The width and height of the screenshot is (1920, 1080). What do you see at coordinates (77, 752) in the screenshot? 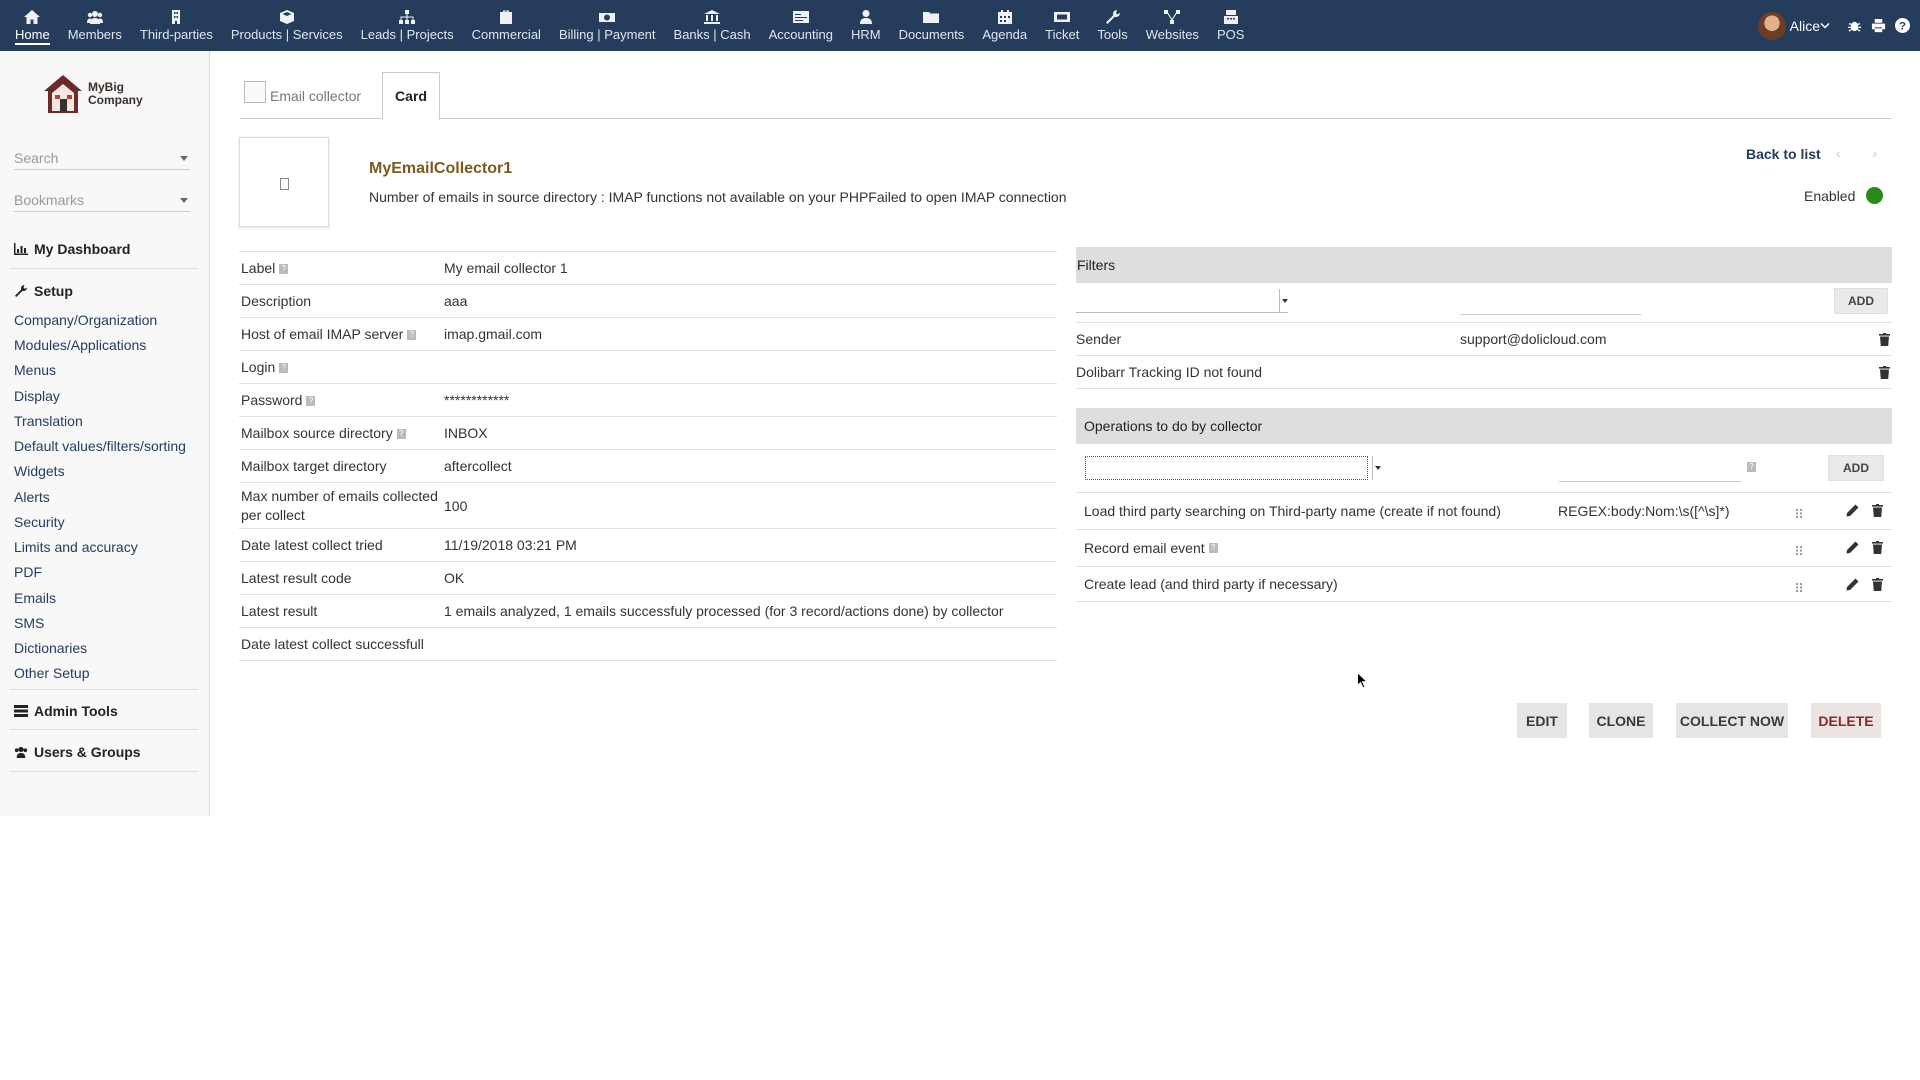
I see `sidebar-item-users-groups: Users & Groups` at bounding box center [77, 752].